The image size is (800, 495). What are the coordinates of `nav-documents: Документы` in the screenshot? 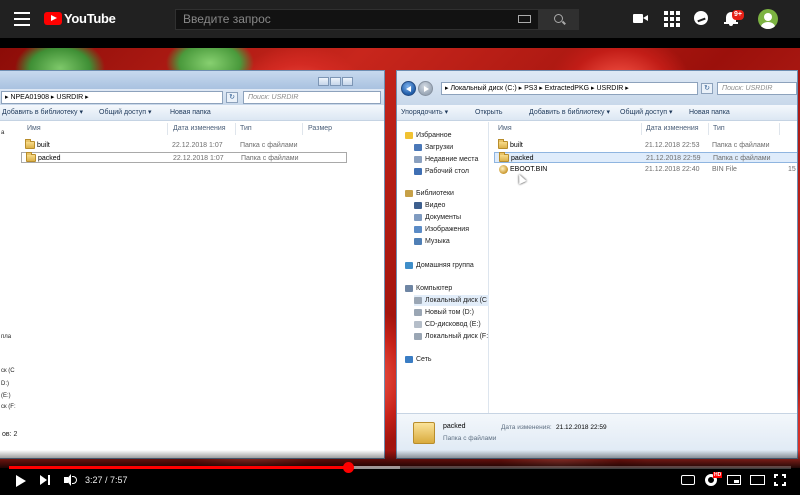 It's located at (450, 217).